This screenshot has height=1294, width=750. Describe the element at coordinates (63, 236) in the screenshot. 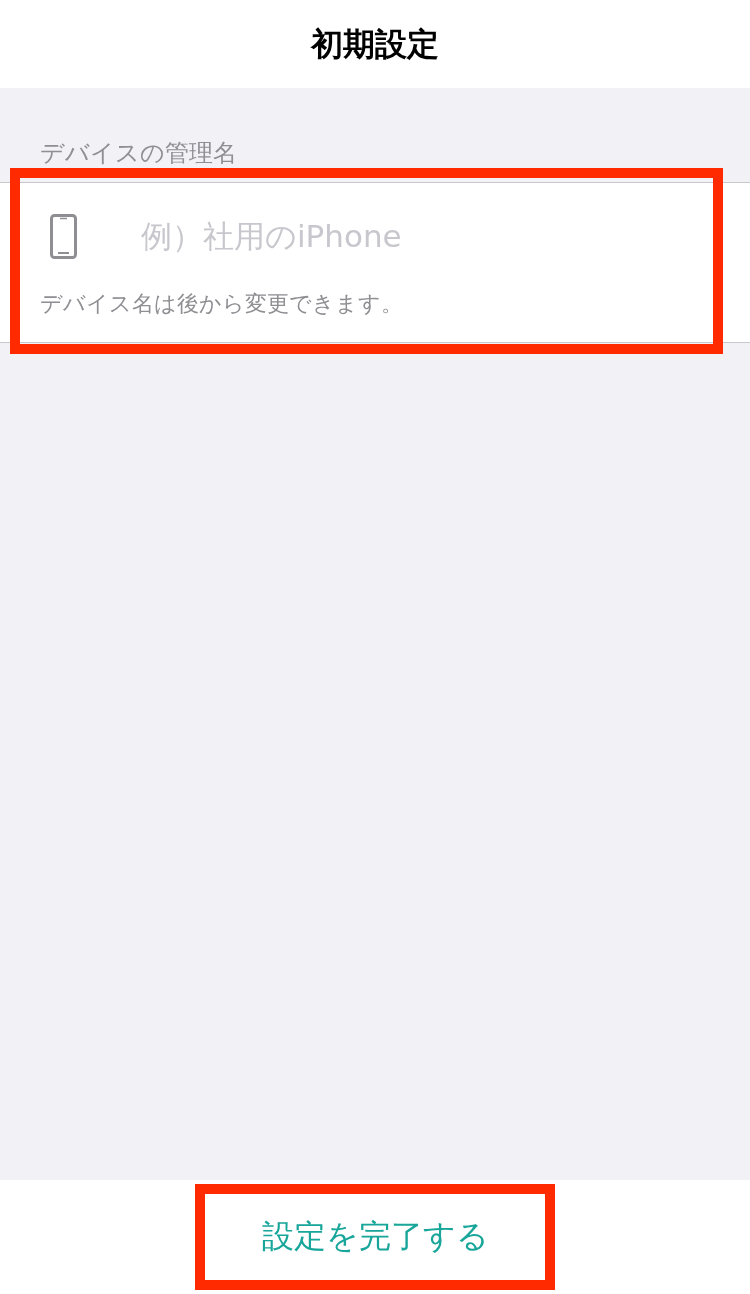

I see `smartphone-icon` at that location.